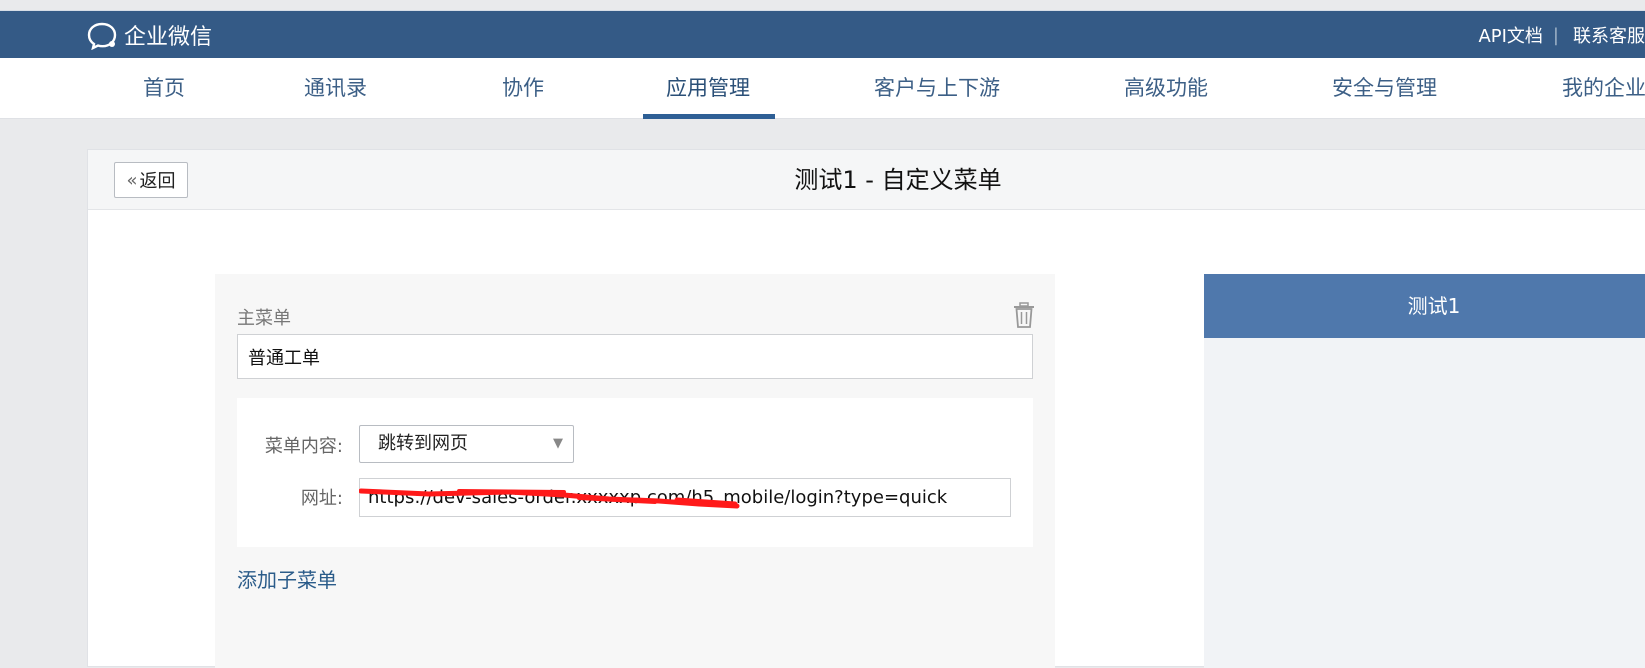 This screenshot has height=668, width=1645. What do you see at coordinates (523, 88) in the screenshot?
I see `nav-item-collaboration: 协作` at bounding box center [523, 88].